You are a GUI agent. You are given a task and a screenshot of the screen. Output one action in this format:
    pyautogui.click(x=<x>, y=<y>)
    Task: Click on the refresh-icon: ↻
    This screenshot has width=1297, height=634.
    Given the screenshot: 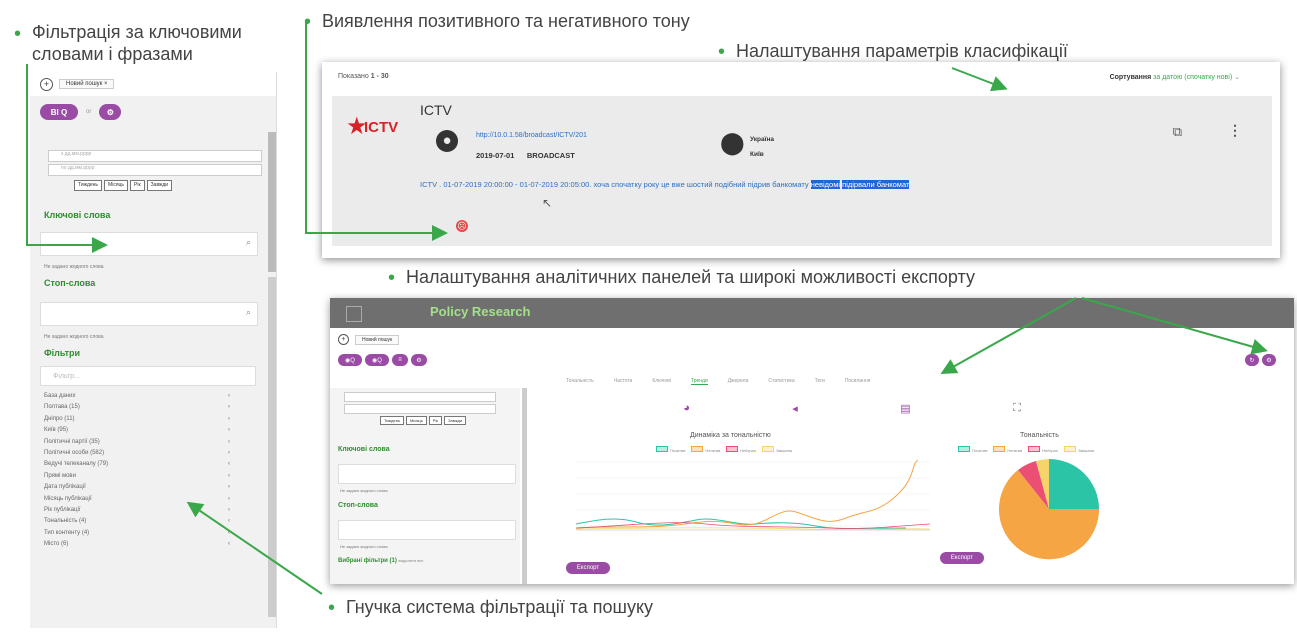 What is the action you would take?
    pyautogui.click(x=1252, y=360)
    